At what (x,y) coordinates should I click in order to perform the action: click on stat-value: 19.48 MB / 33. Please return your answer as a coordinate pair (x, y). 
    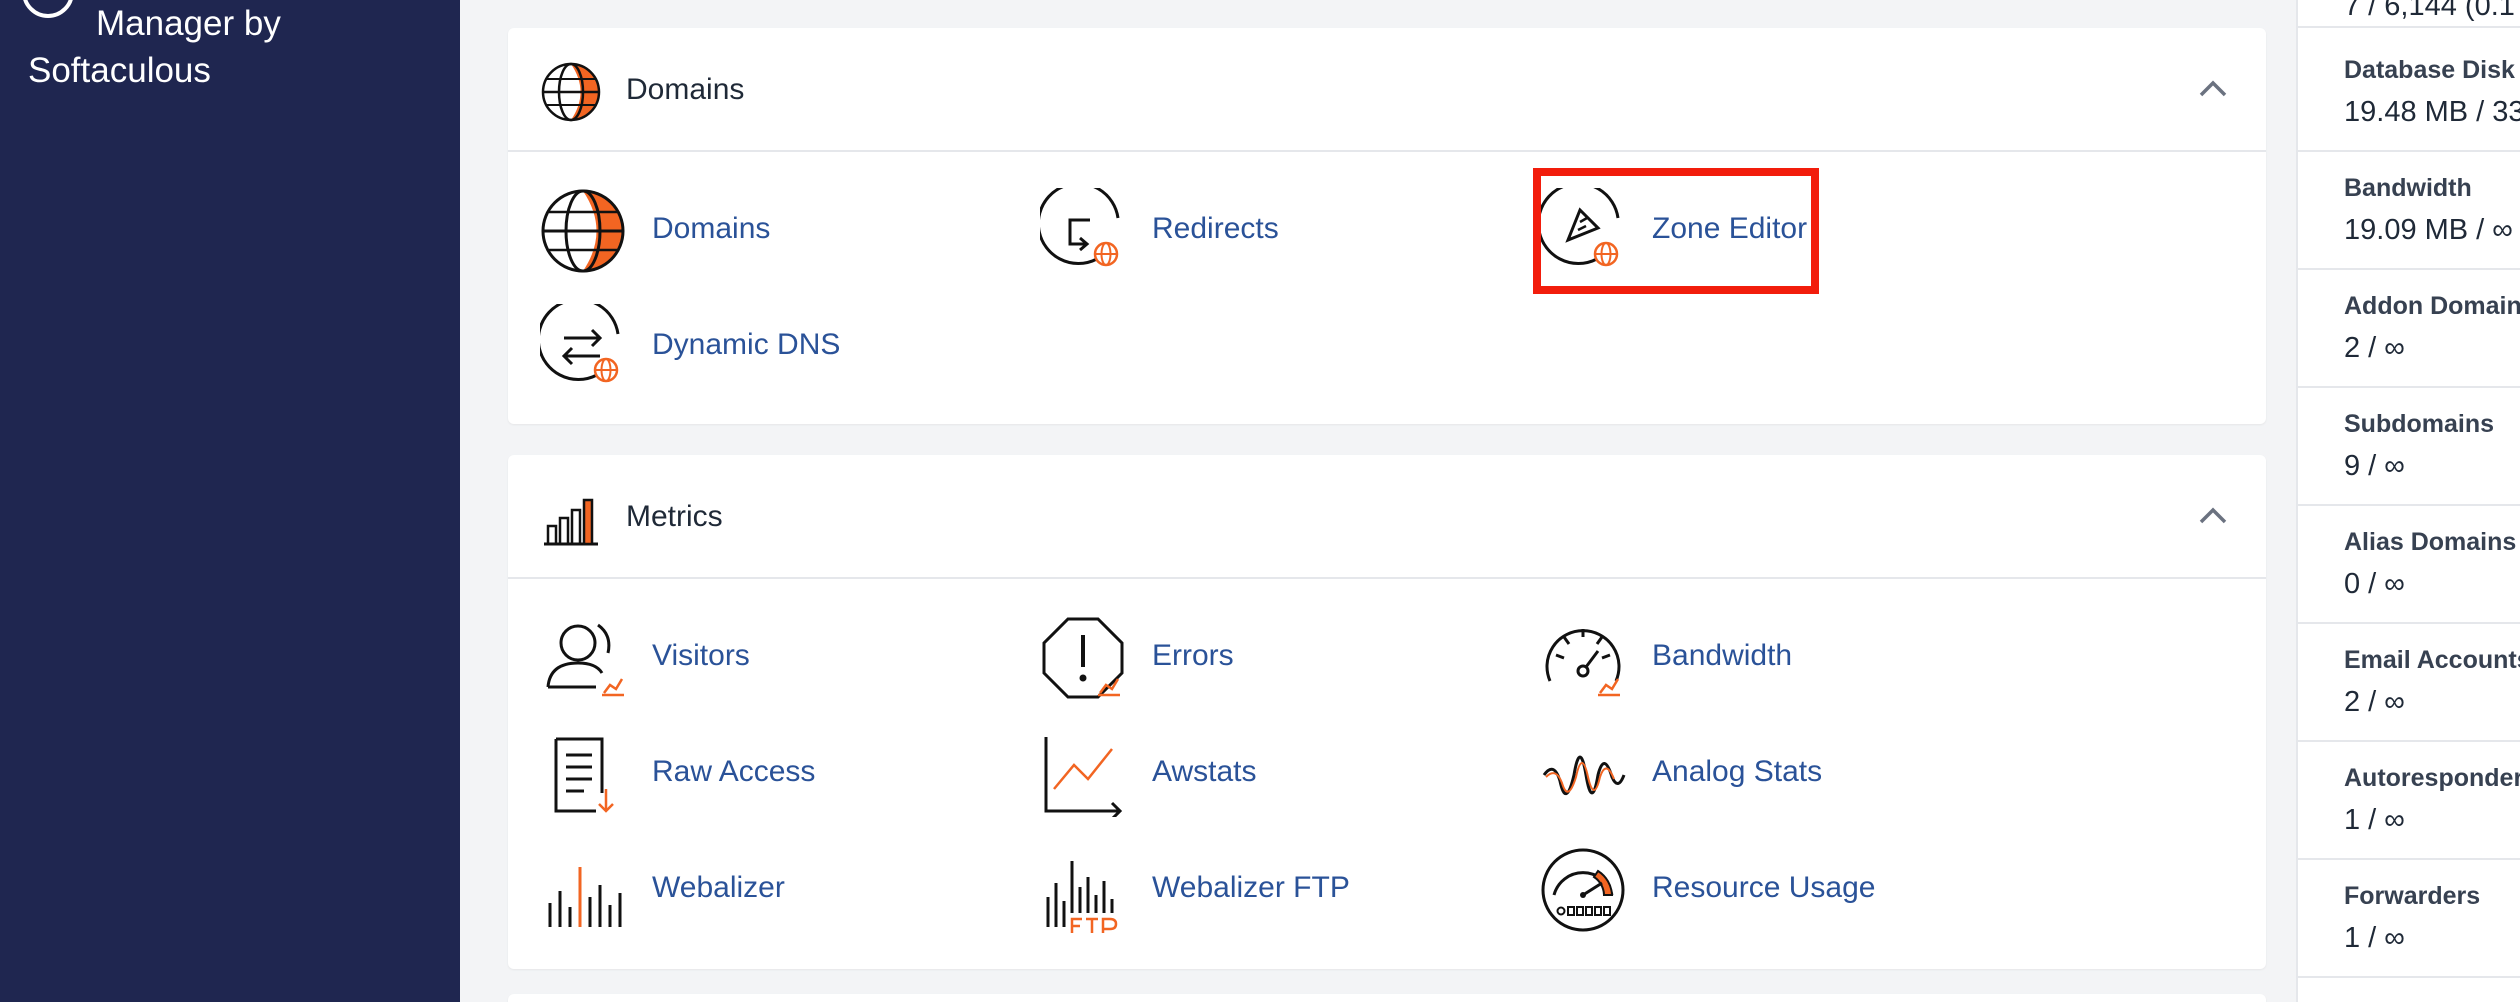
    Looking at the image, I should click on (2432, 112).